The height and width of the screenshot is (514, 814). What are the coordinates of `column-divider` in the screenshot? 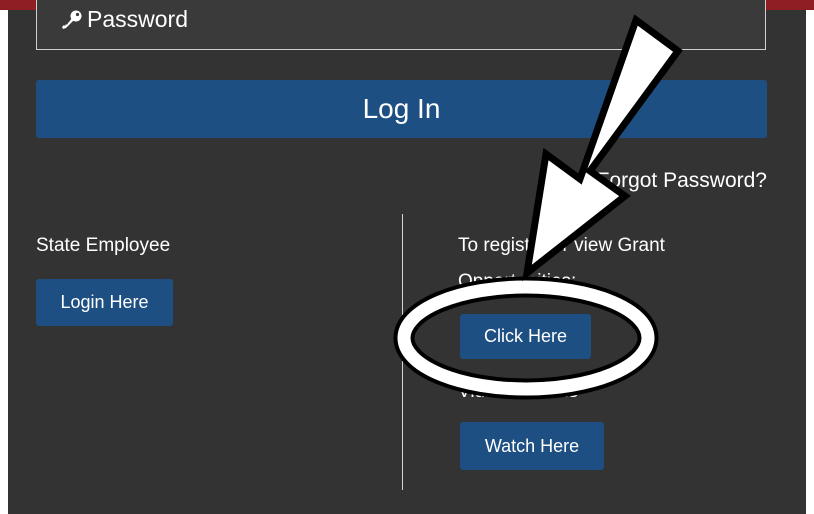 It's located at (402, 352).